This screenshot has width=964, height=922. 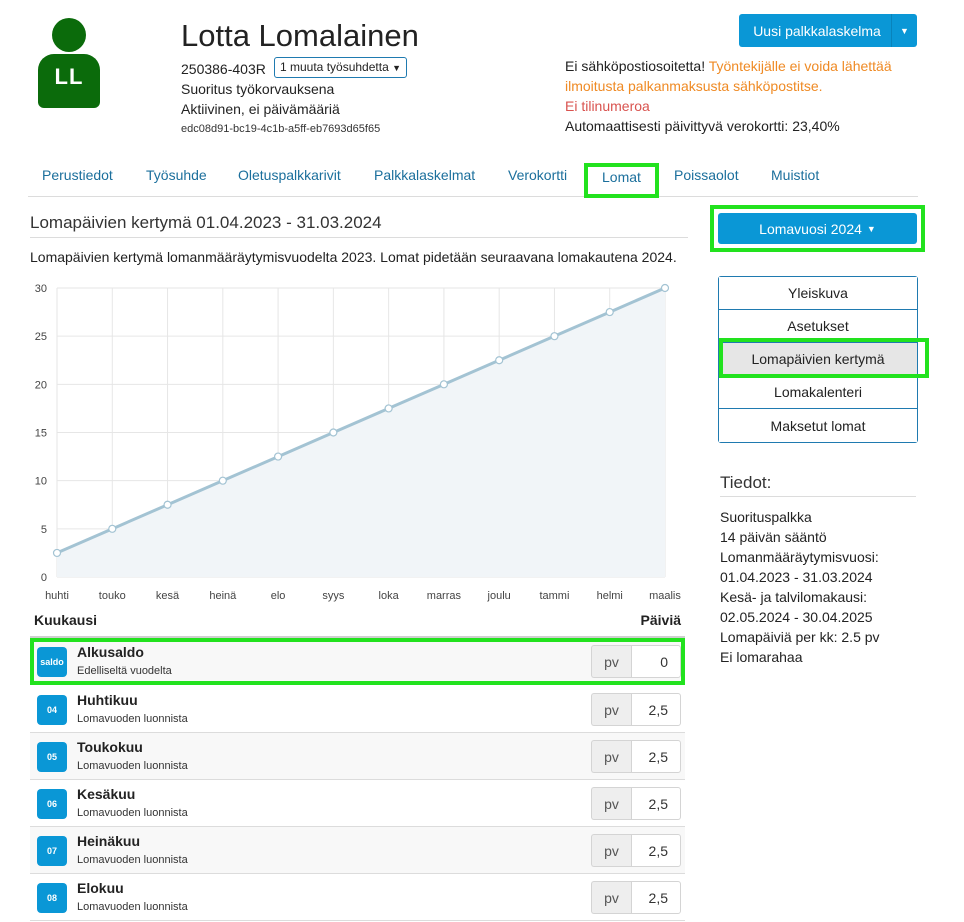 I want to click on tab-muistiot: Muistiot, so click(x=795, y=178).